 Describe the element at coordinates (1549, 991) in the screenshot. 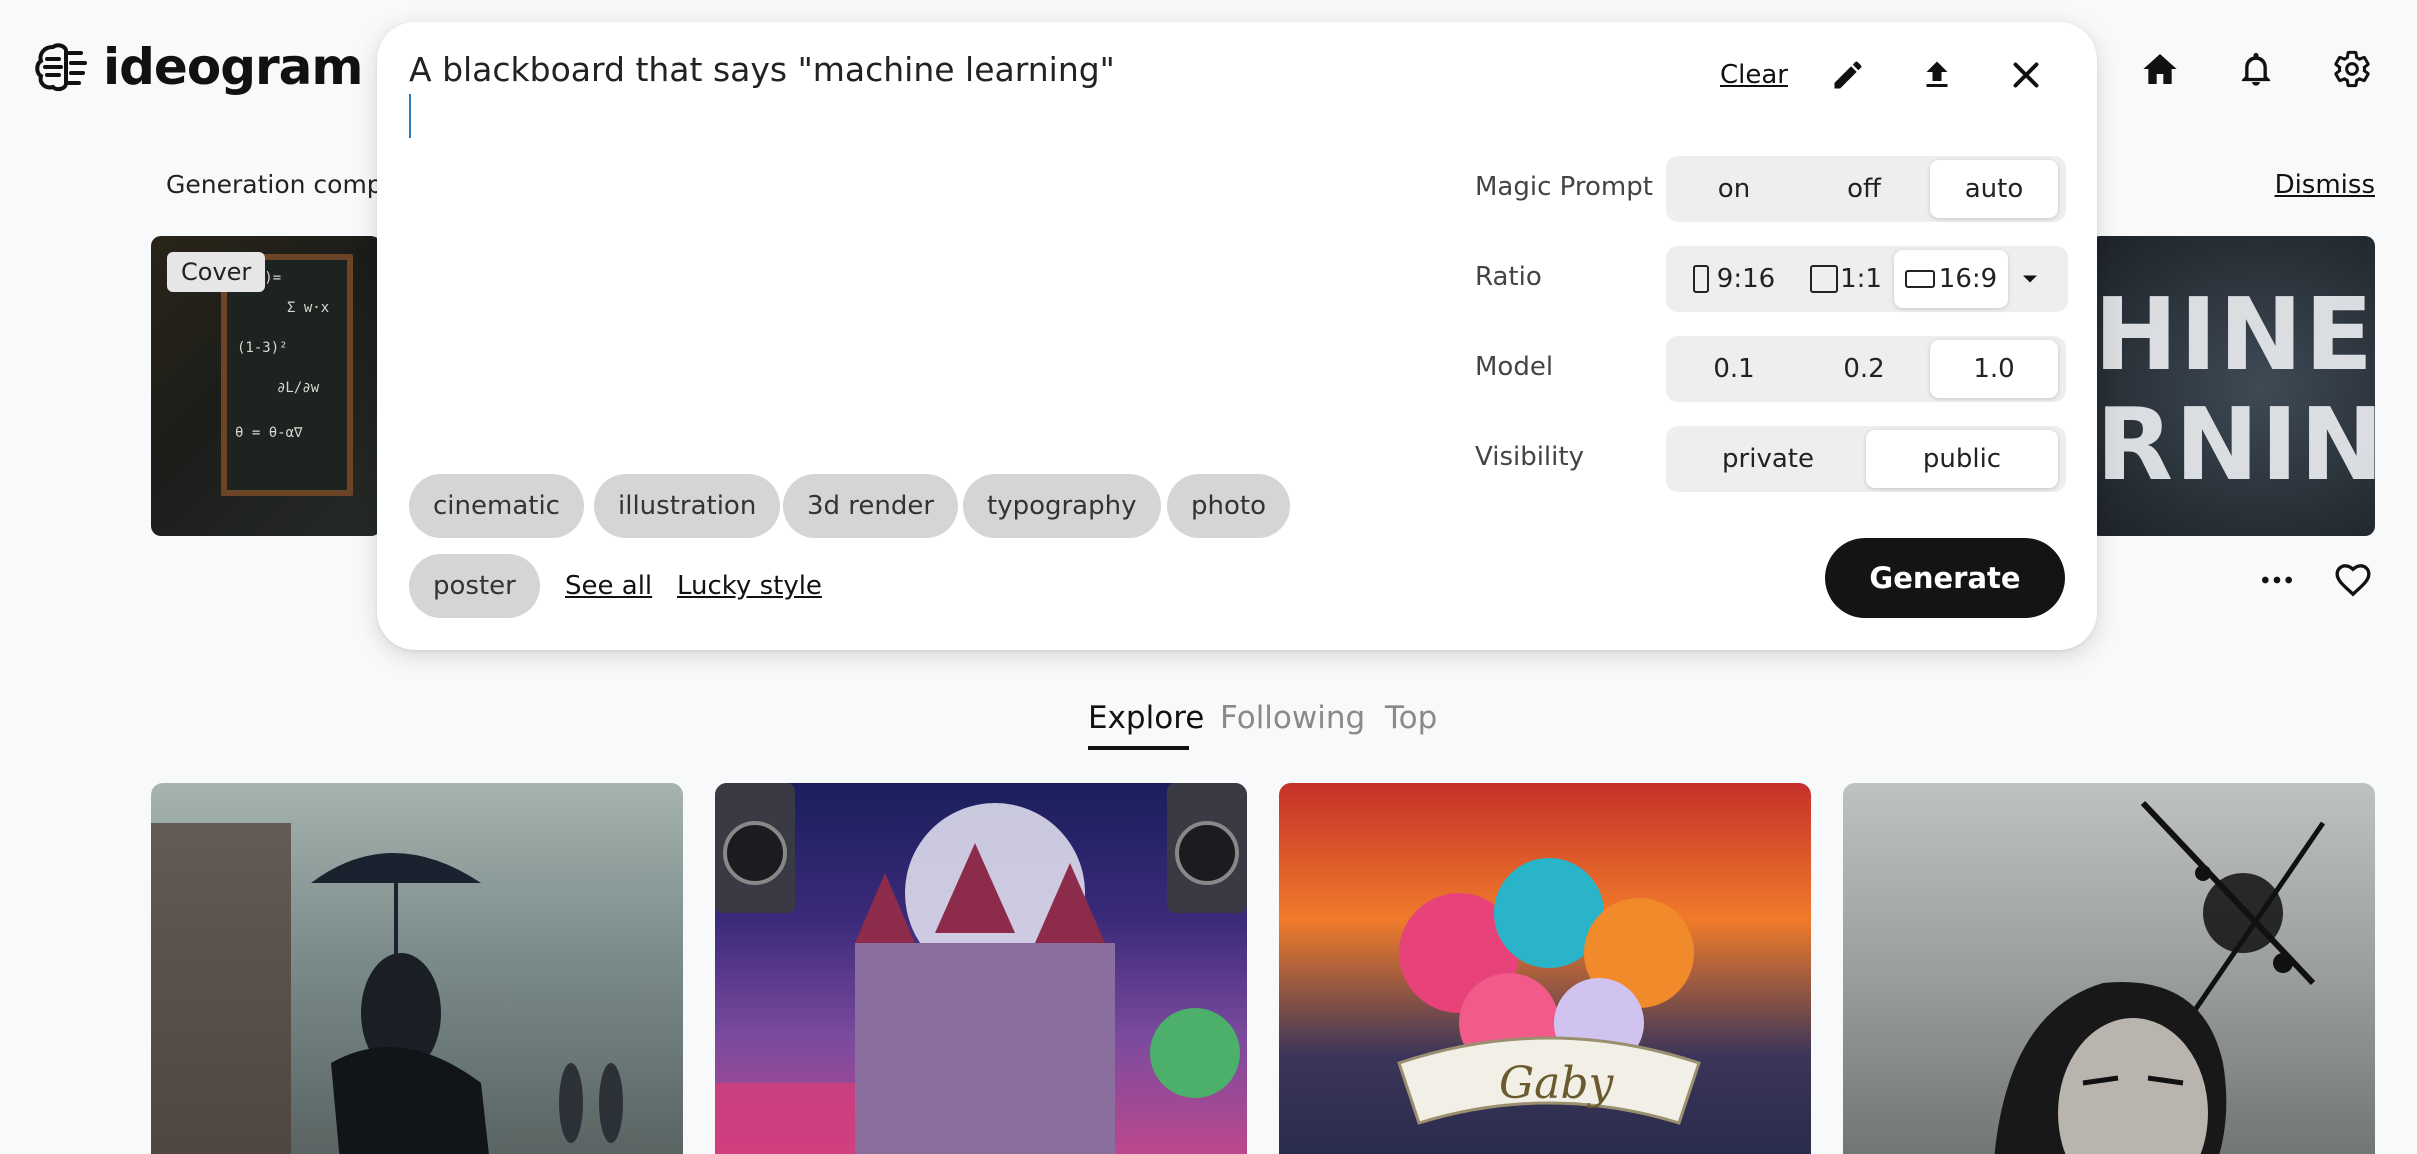

I see `flower-bouquet: Gaby` at that location.